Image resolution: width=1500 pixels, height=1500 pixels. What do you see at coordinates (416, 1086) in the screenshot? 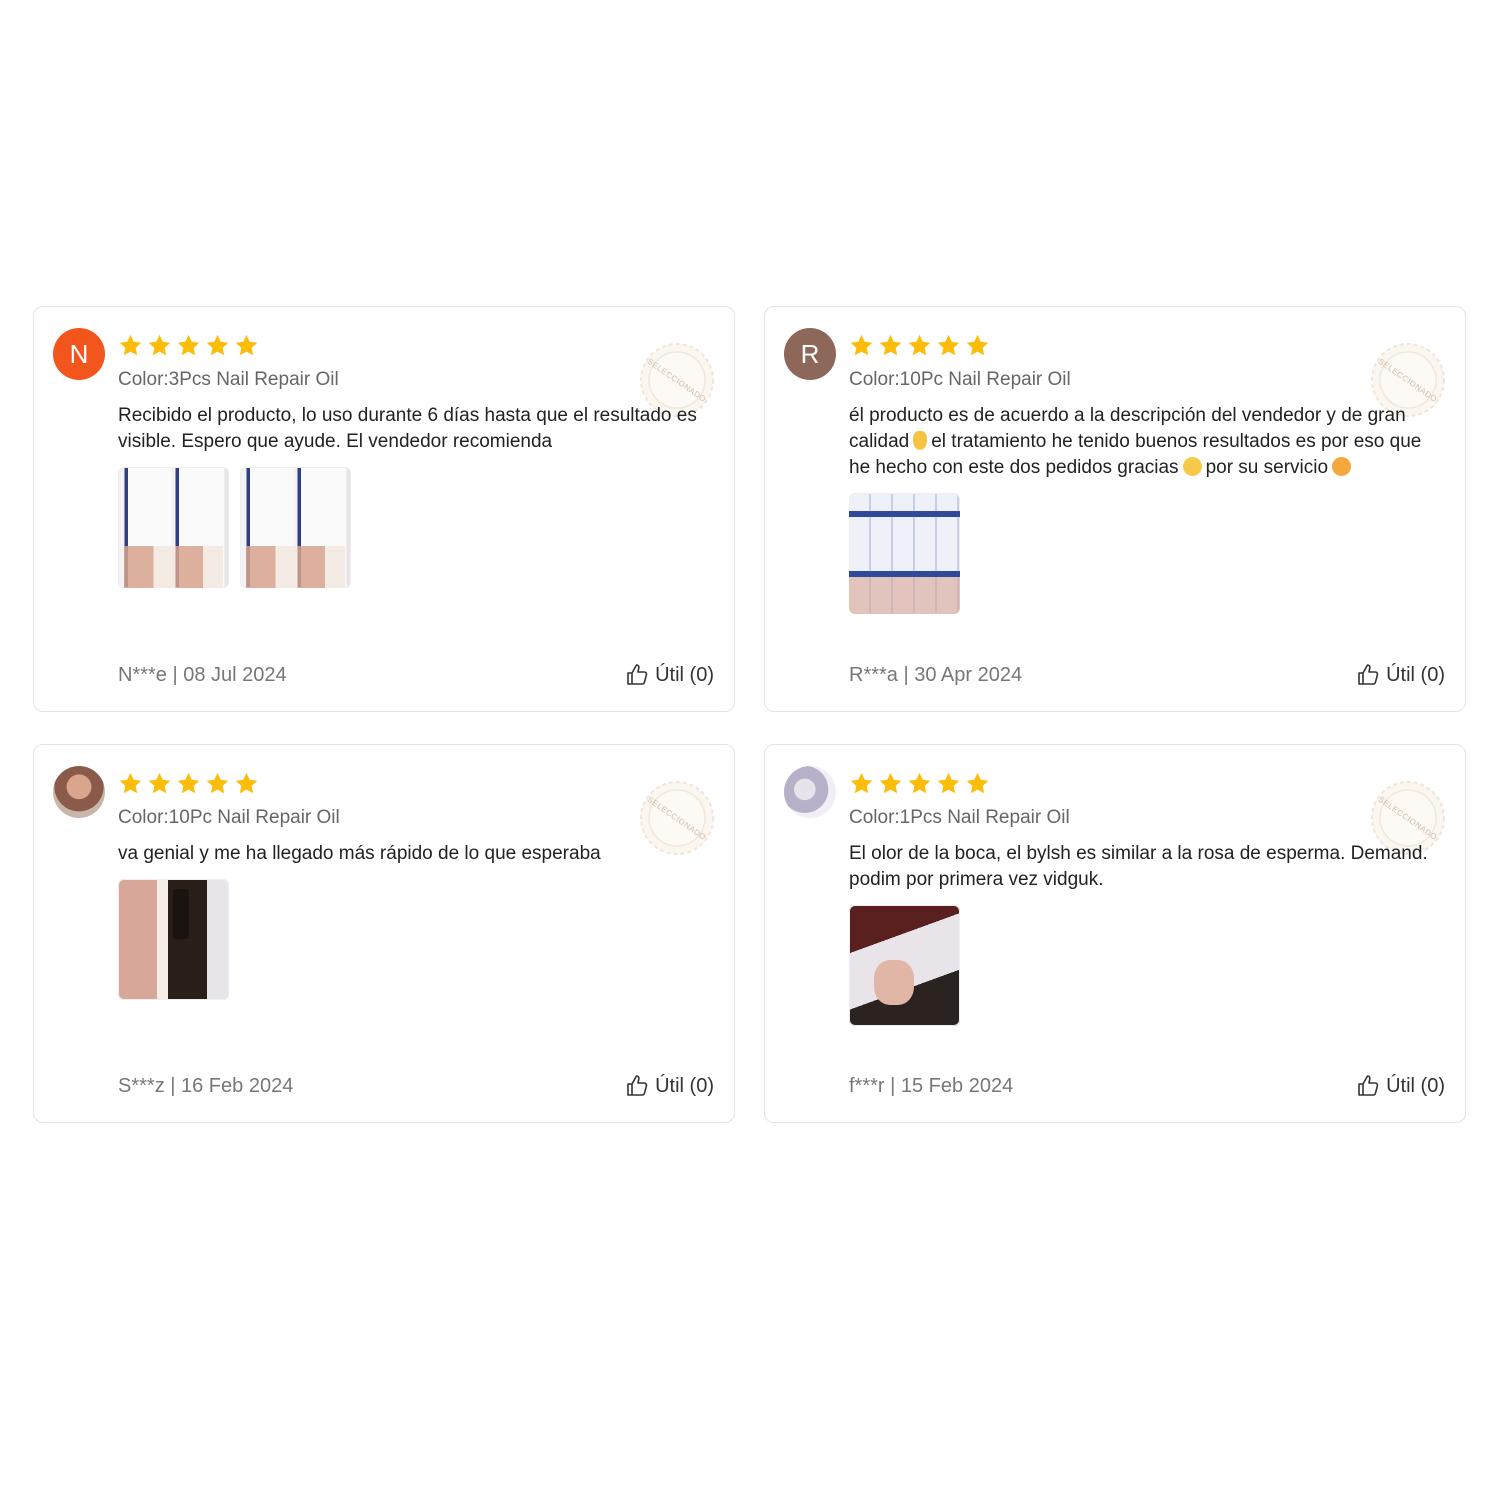
I see `review-footer: S***z | 16 Feb 2024 Útil (0)` at bounding box center [416, 1086].